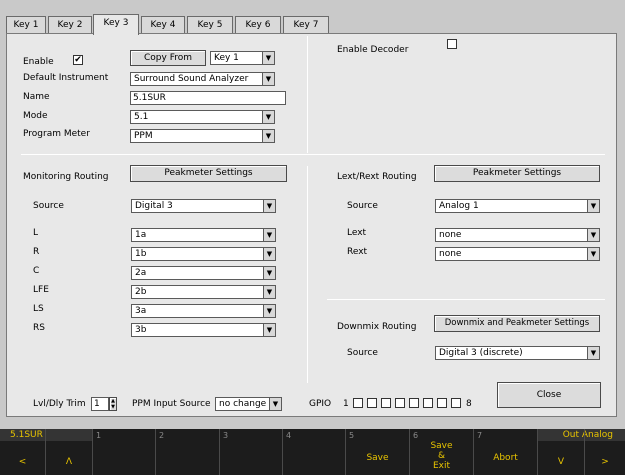 The height and width of the screenshot is (475, 625). Describe the element at coordinates (36, 233) in the screenshot. I see `channel-label: L` at that location.